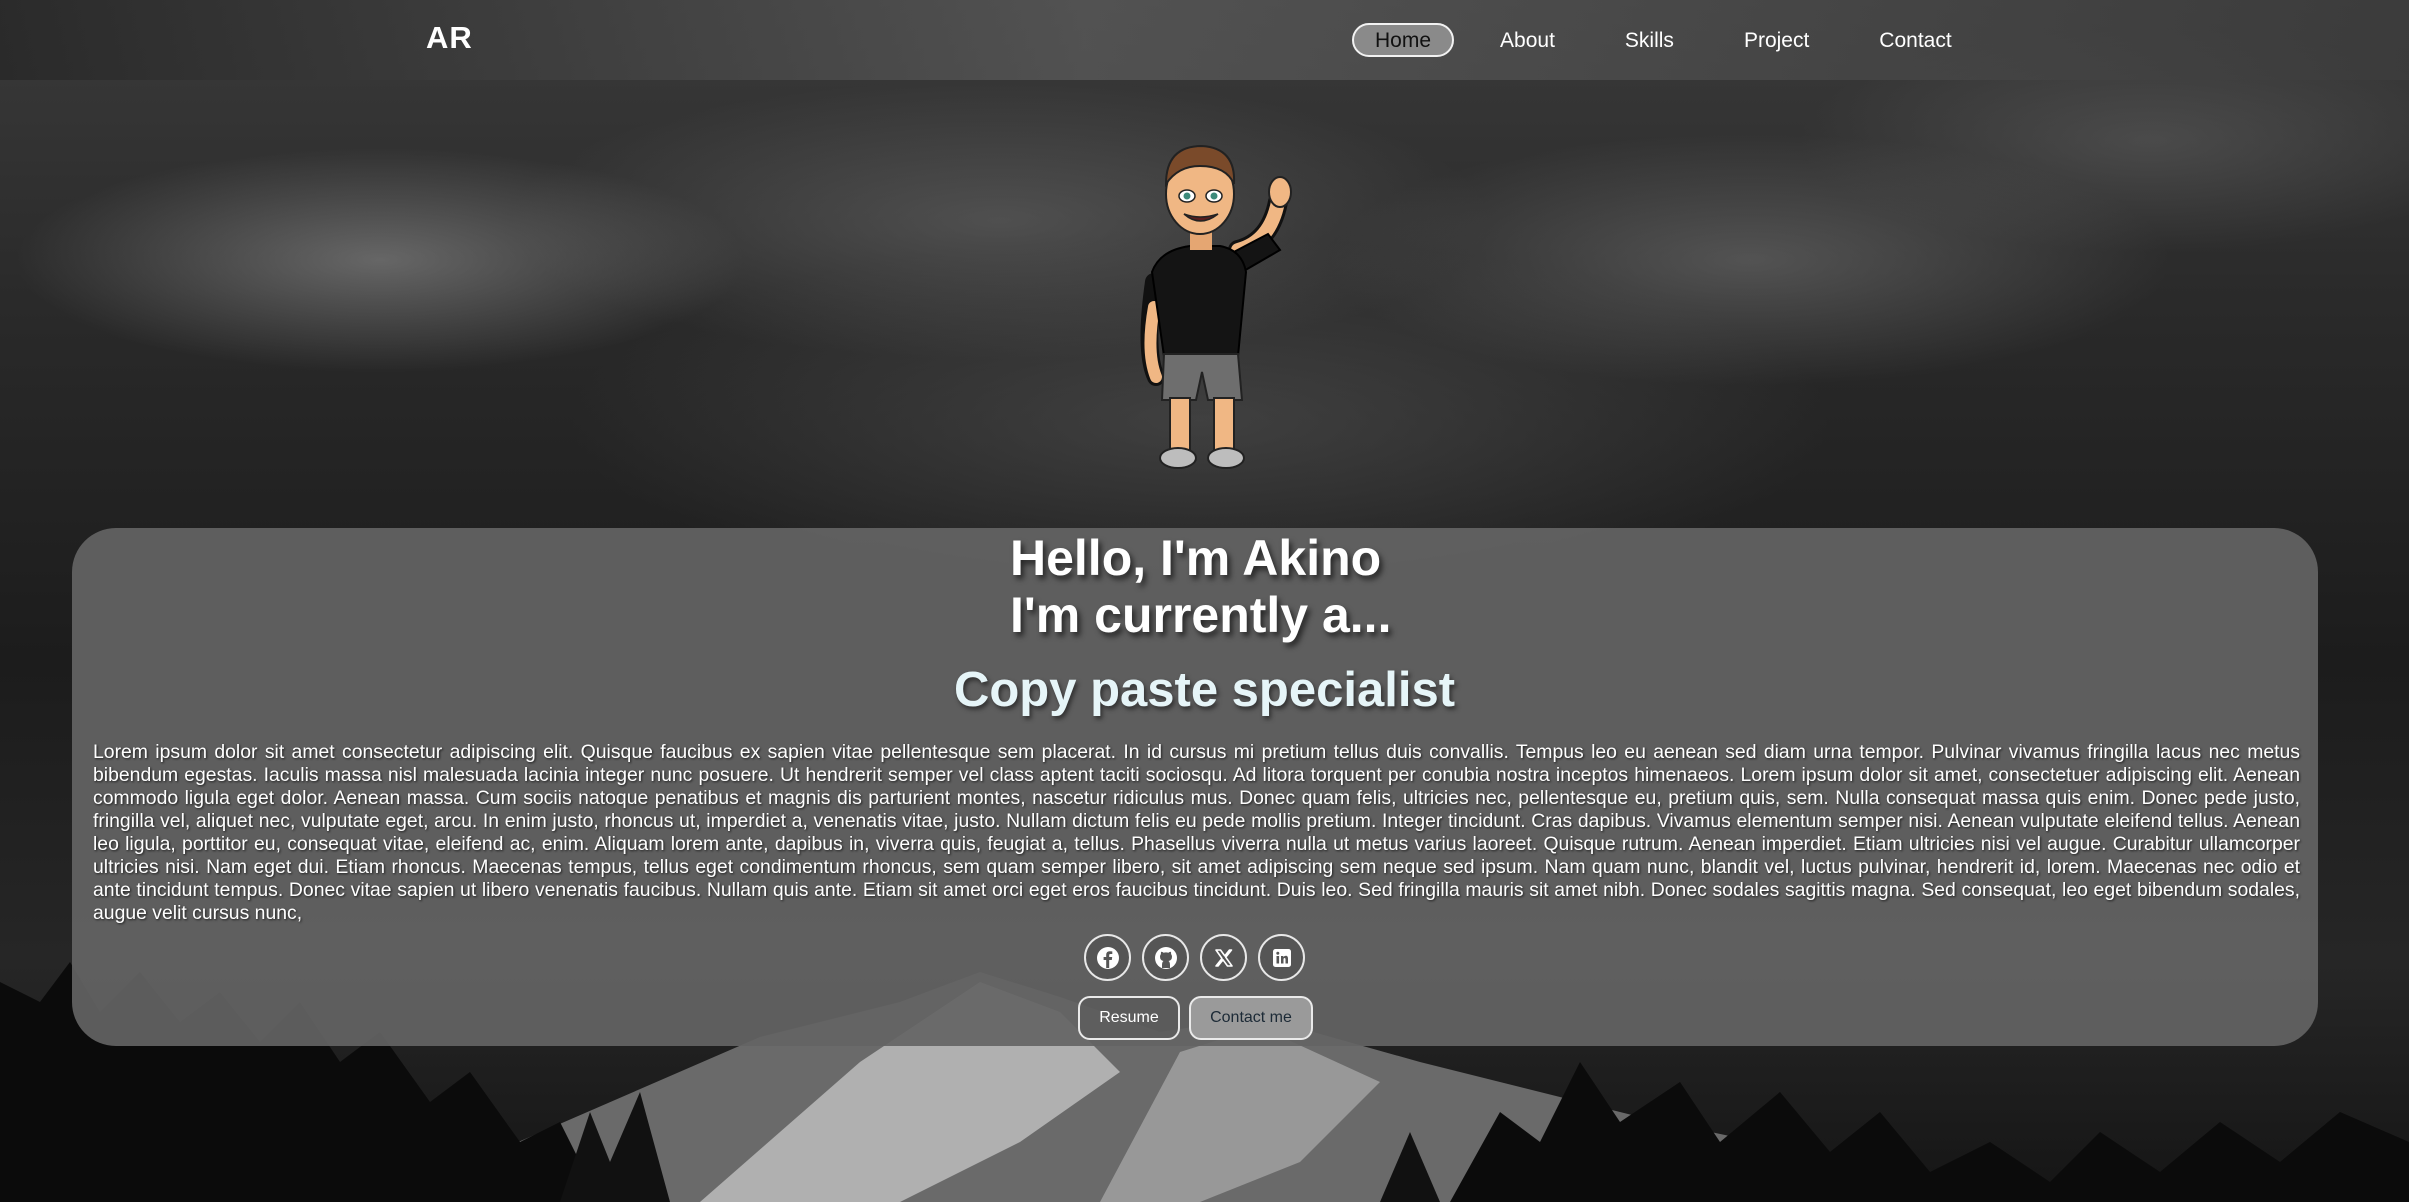  I want to click on role-title: Copy paste specialist, so click(1204, 690).